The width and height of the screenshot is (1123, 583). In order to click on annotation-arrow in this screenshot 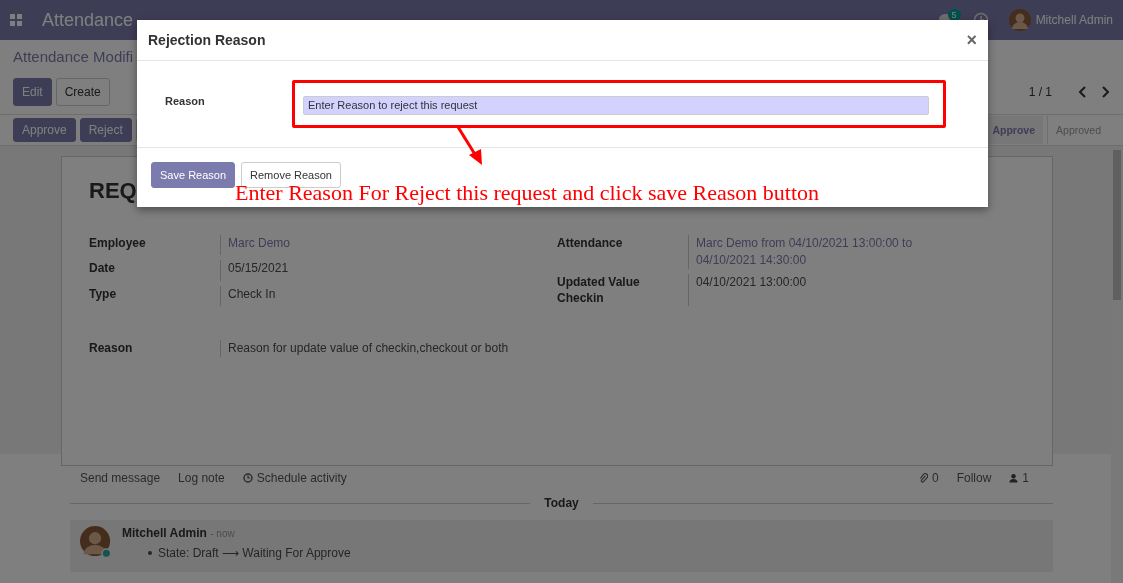, I will do `click(469, 145)`.